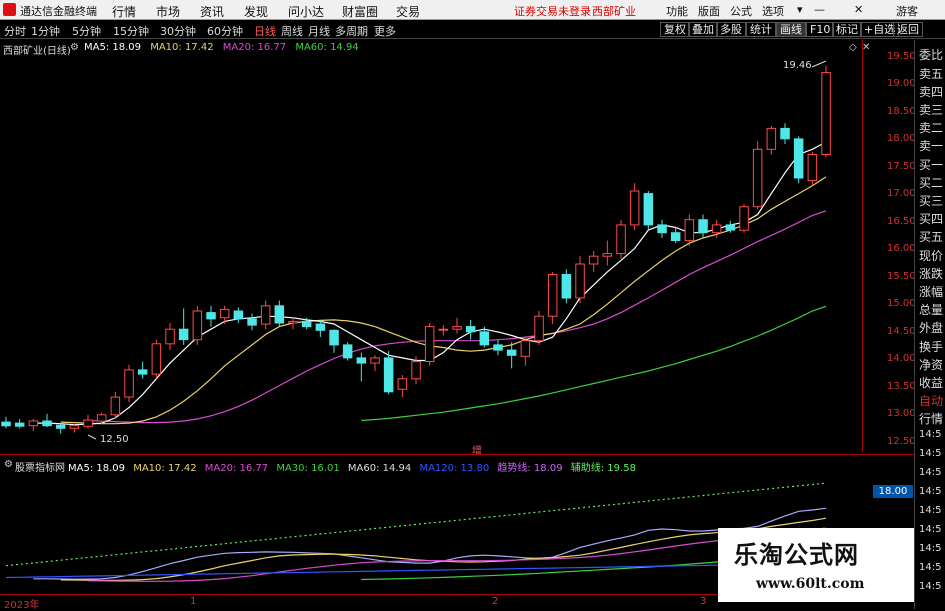 The image size is (945, 611). What do you see at coordinates (308, 468) in the screenshot?
I see `sub-ma30-legend: MA30: 16.01` at bounding box center [308, 468].